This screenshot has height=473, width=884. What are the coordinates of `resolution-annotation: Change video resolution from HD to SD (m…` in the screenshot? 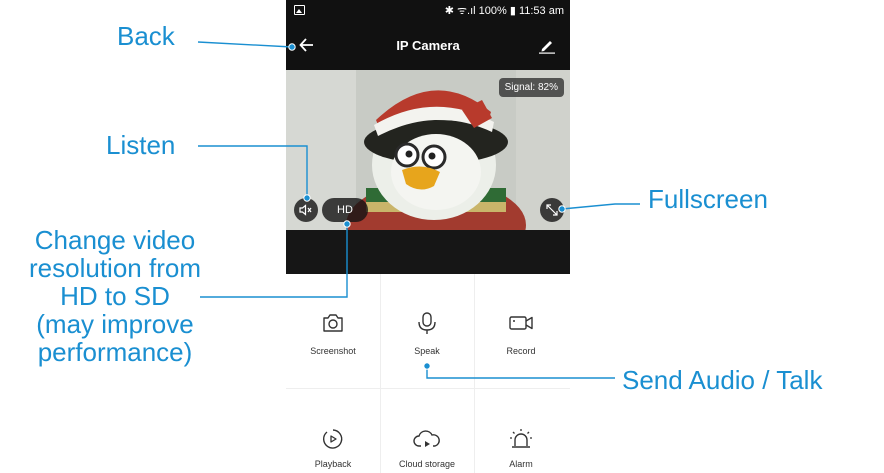 It's located at (115, 296).